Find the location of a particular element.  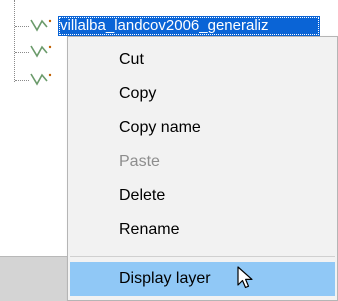

menu-item-delete: Delete is located at coordinates (202, 196).